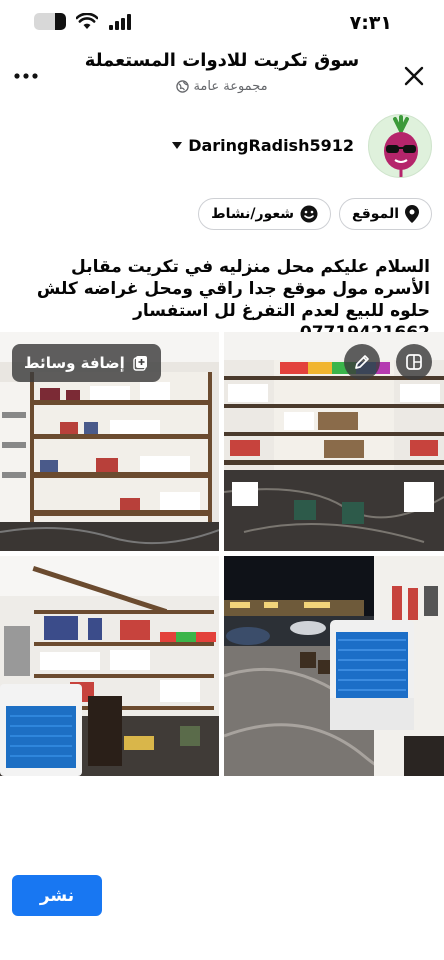 The image size is (444, 960). I want to click on status-icons, so click(84, 21).